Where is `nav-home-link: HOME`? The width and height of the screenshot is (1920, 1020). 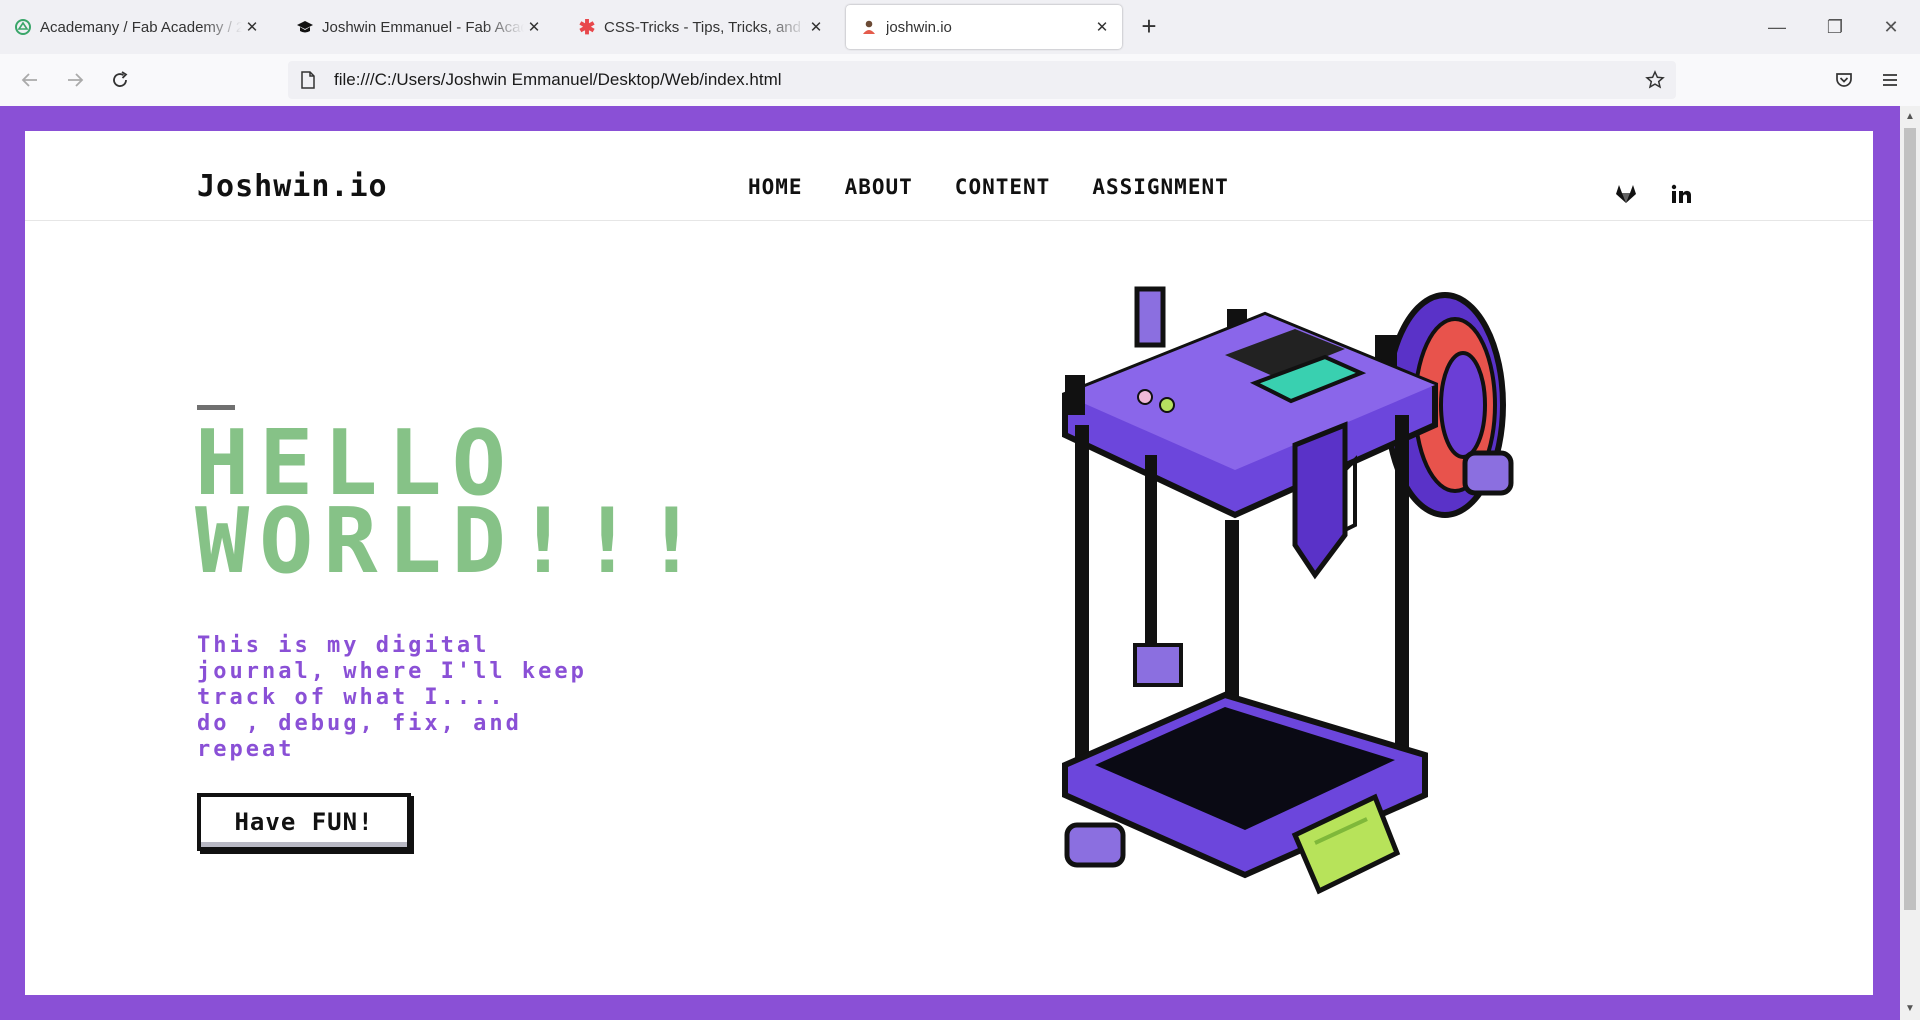
nav-home-link: HOME is located at coordinates (775, 187).